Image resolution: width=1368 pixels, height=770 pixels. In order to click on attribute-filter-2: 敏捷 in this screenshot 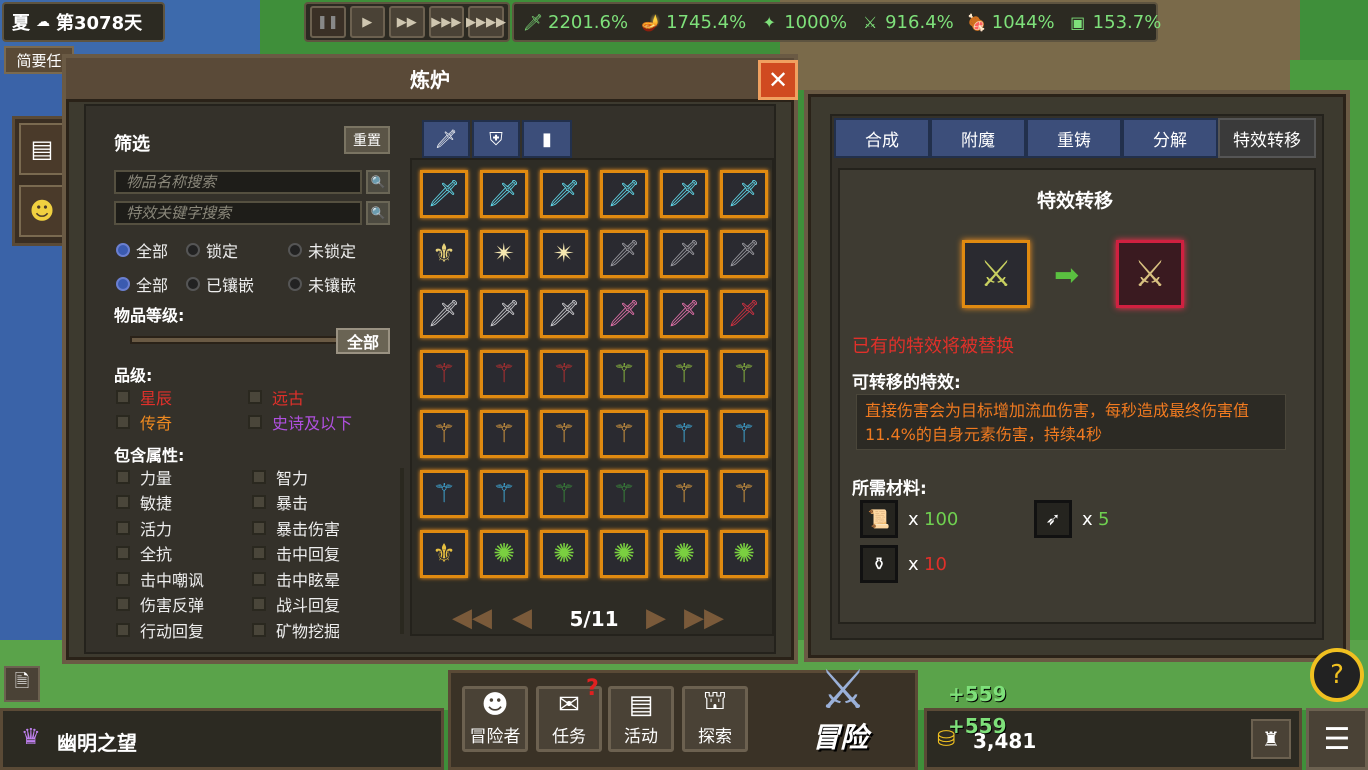, I will do `click(144, 502)`.